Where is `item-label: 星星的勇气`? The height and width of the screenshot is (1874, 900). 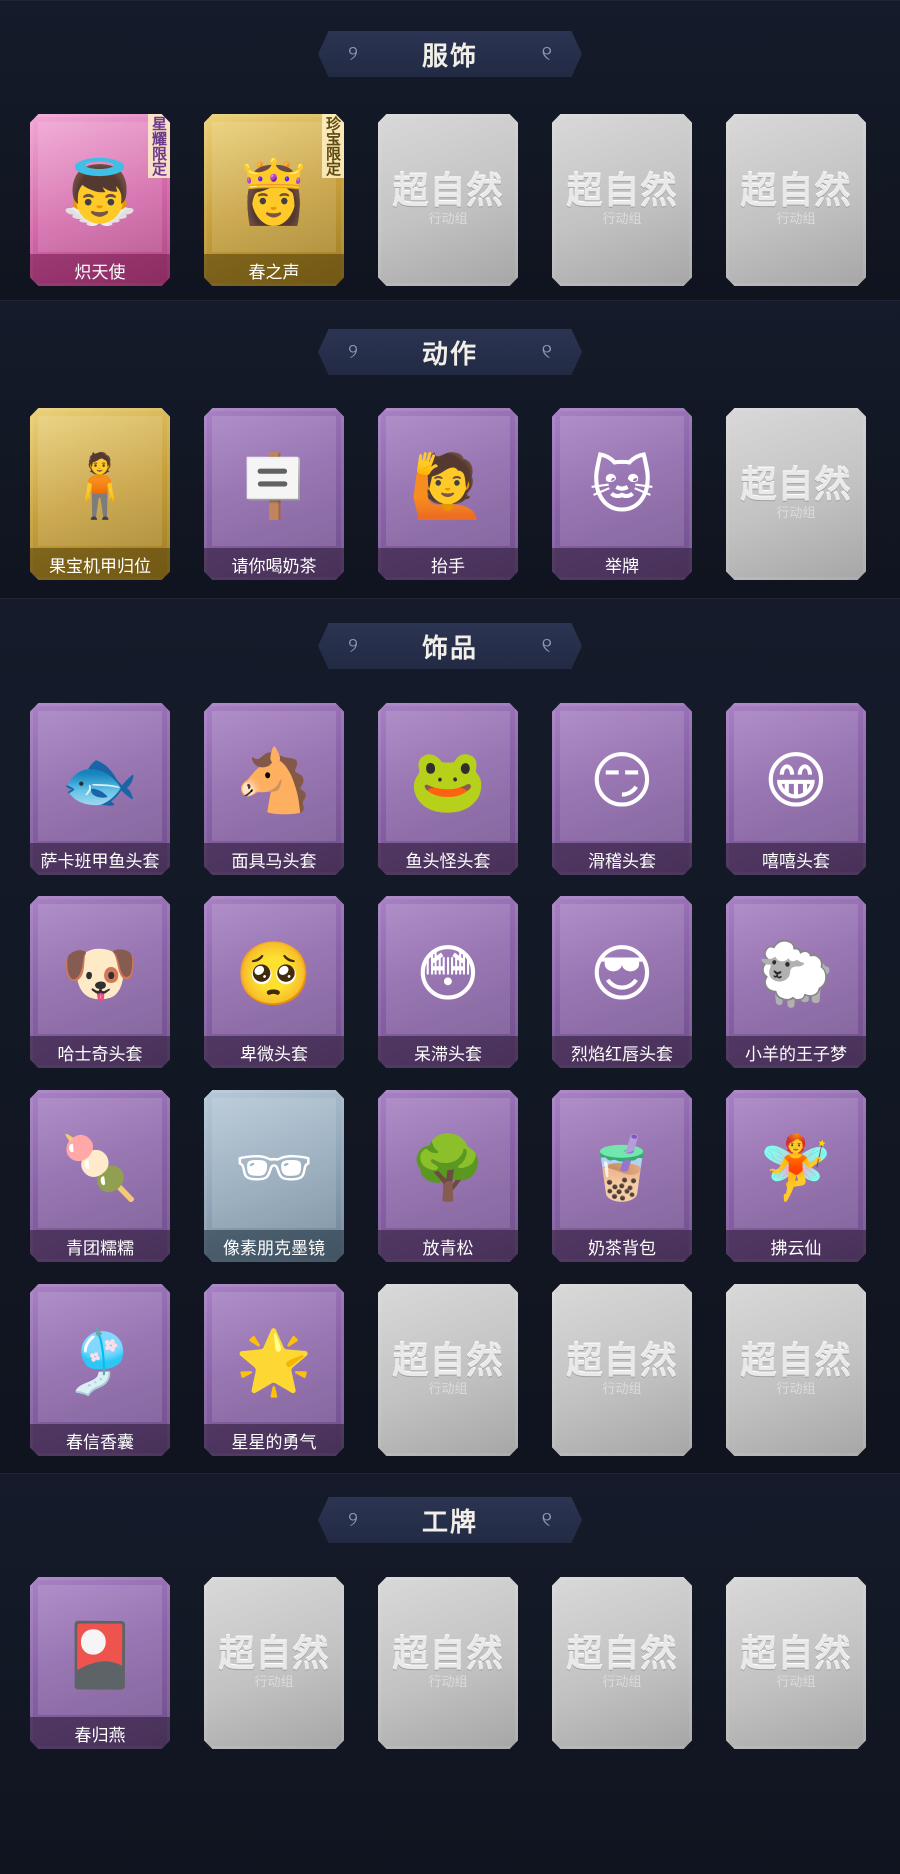 item-label: 星星的勇气 is located at coordinates (274, 1440).